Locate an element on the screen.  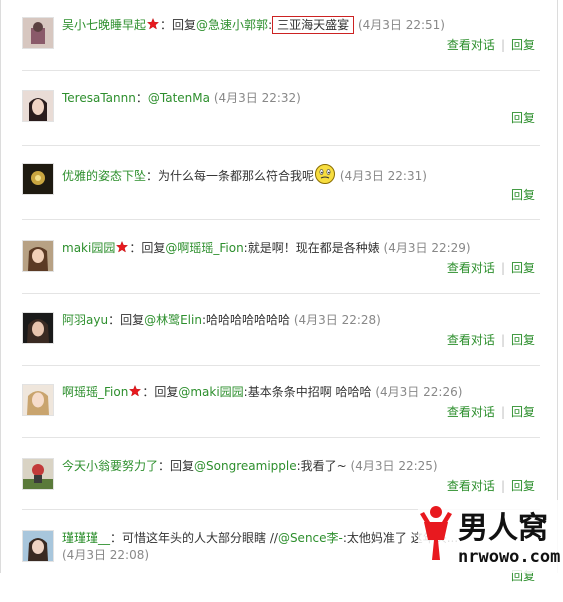
comment-item: TeresaTannn：@TatenMa (4月3日 22:32) 回复 is located at coordinates (281, 126).